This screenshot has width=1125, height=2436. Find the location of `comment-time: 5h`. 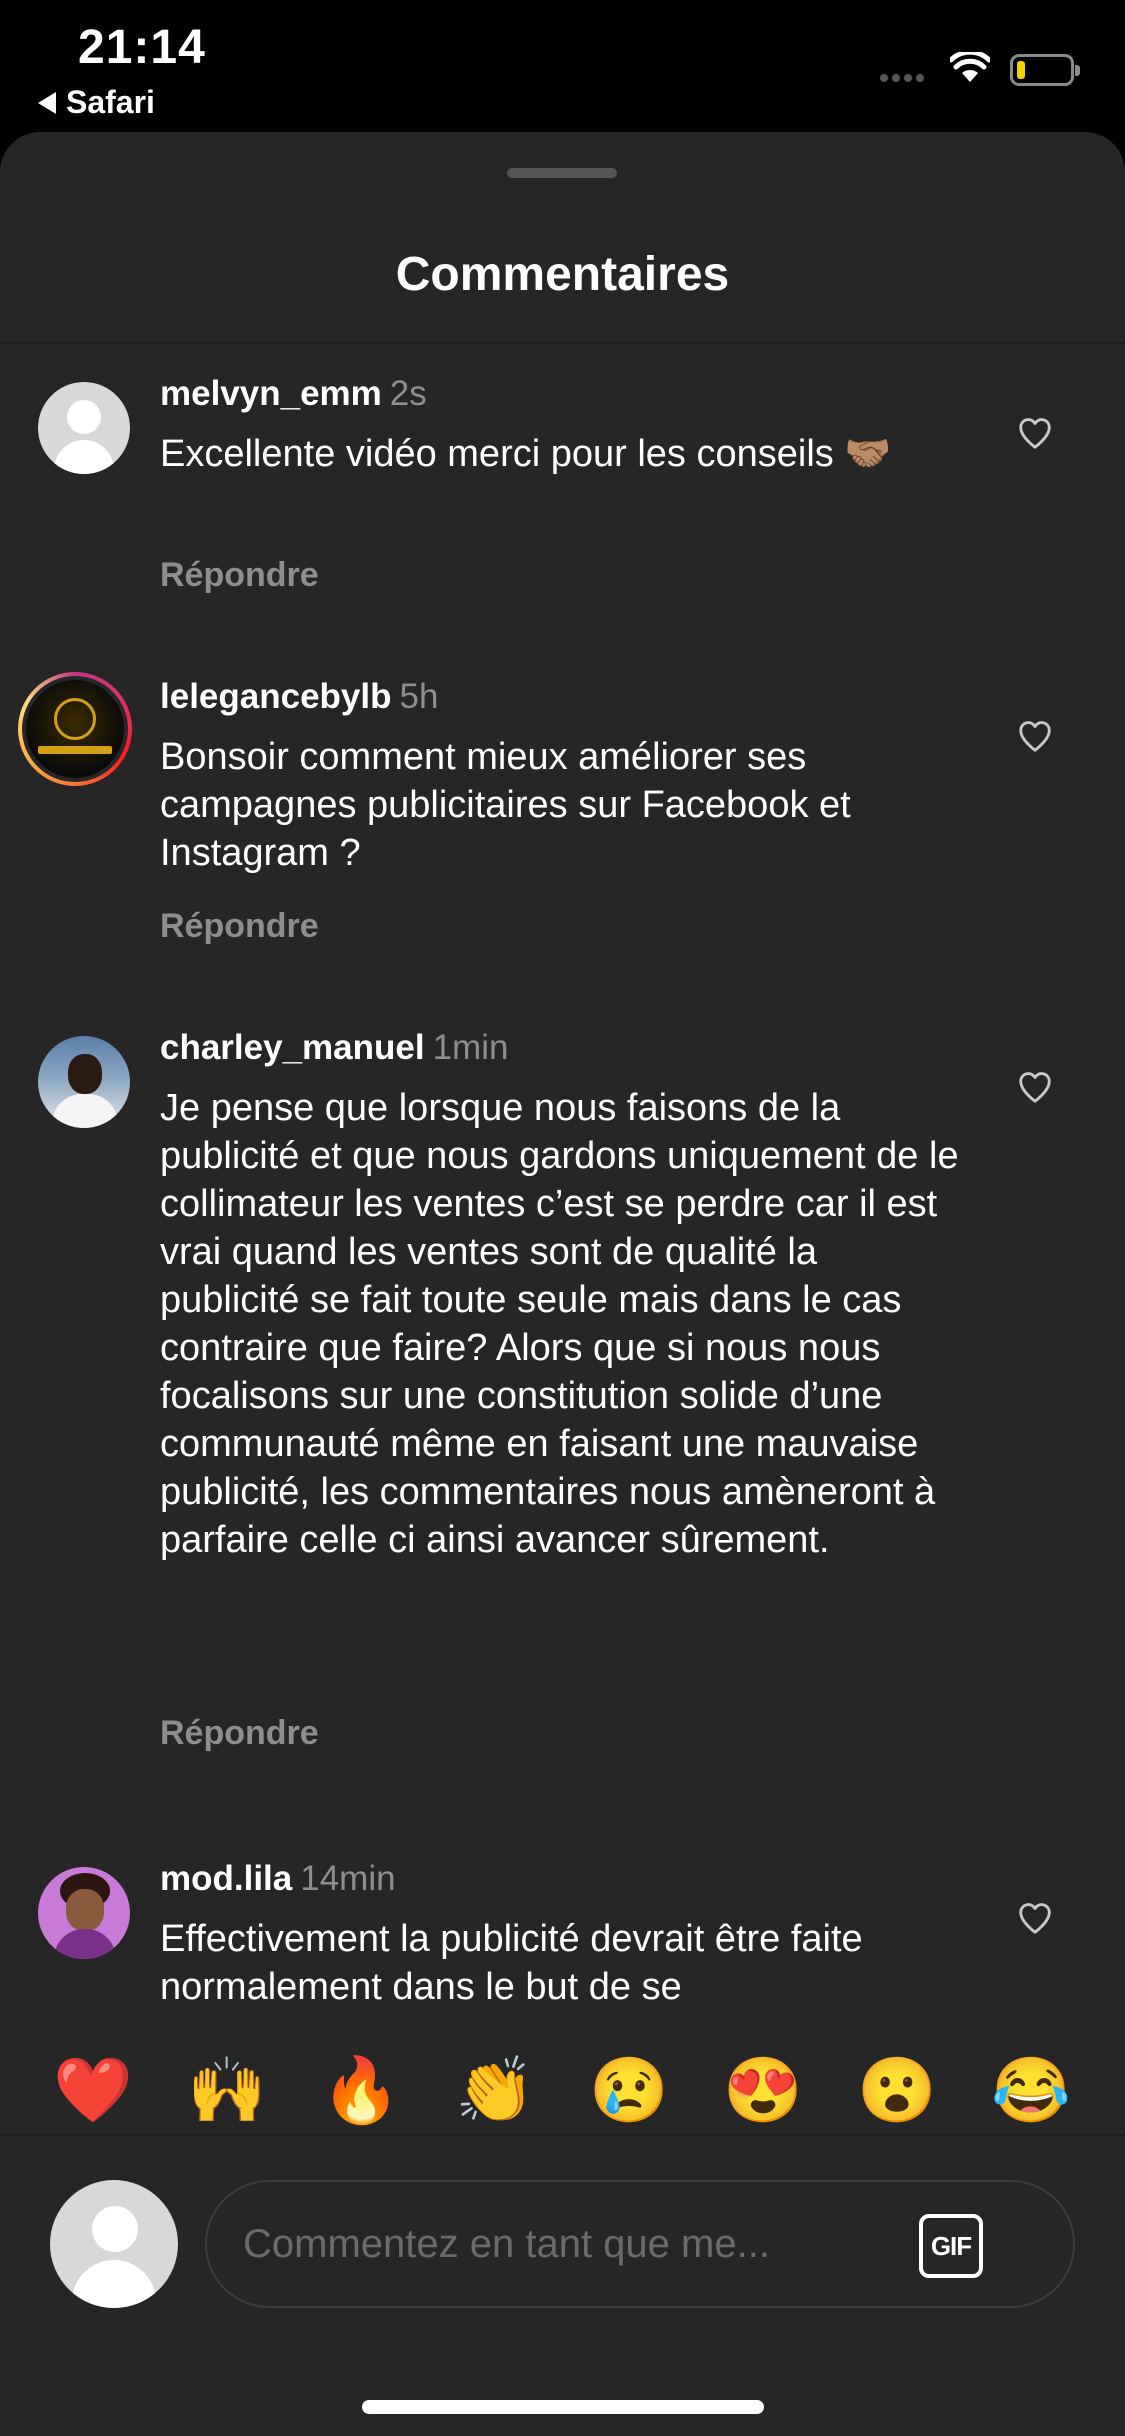

comment-time: 5h is located at coordinates (419, 696).